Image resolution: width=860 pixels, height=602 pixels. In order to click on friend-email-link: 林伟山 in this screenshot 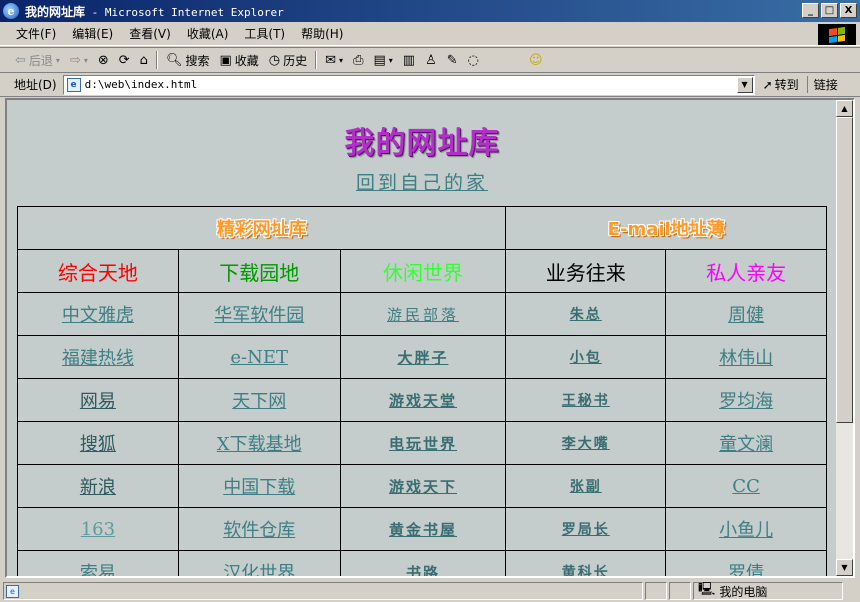, I will do `click(746, 358)`.